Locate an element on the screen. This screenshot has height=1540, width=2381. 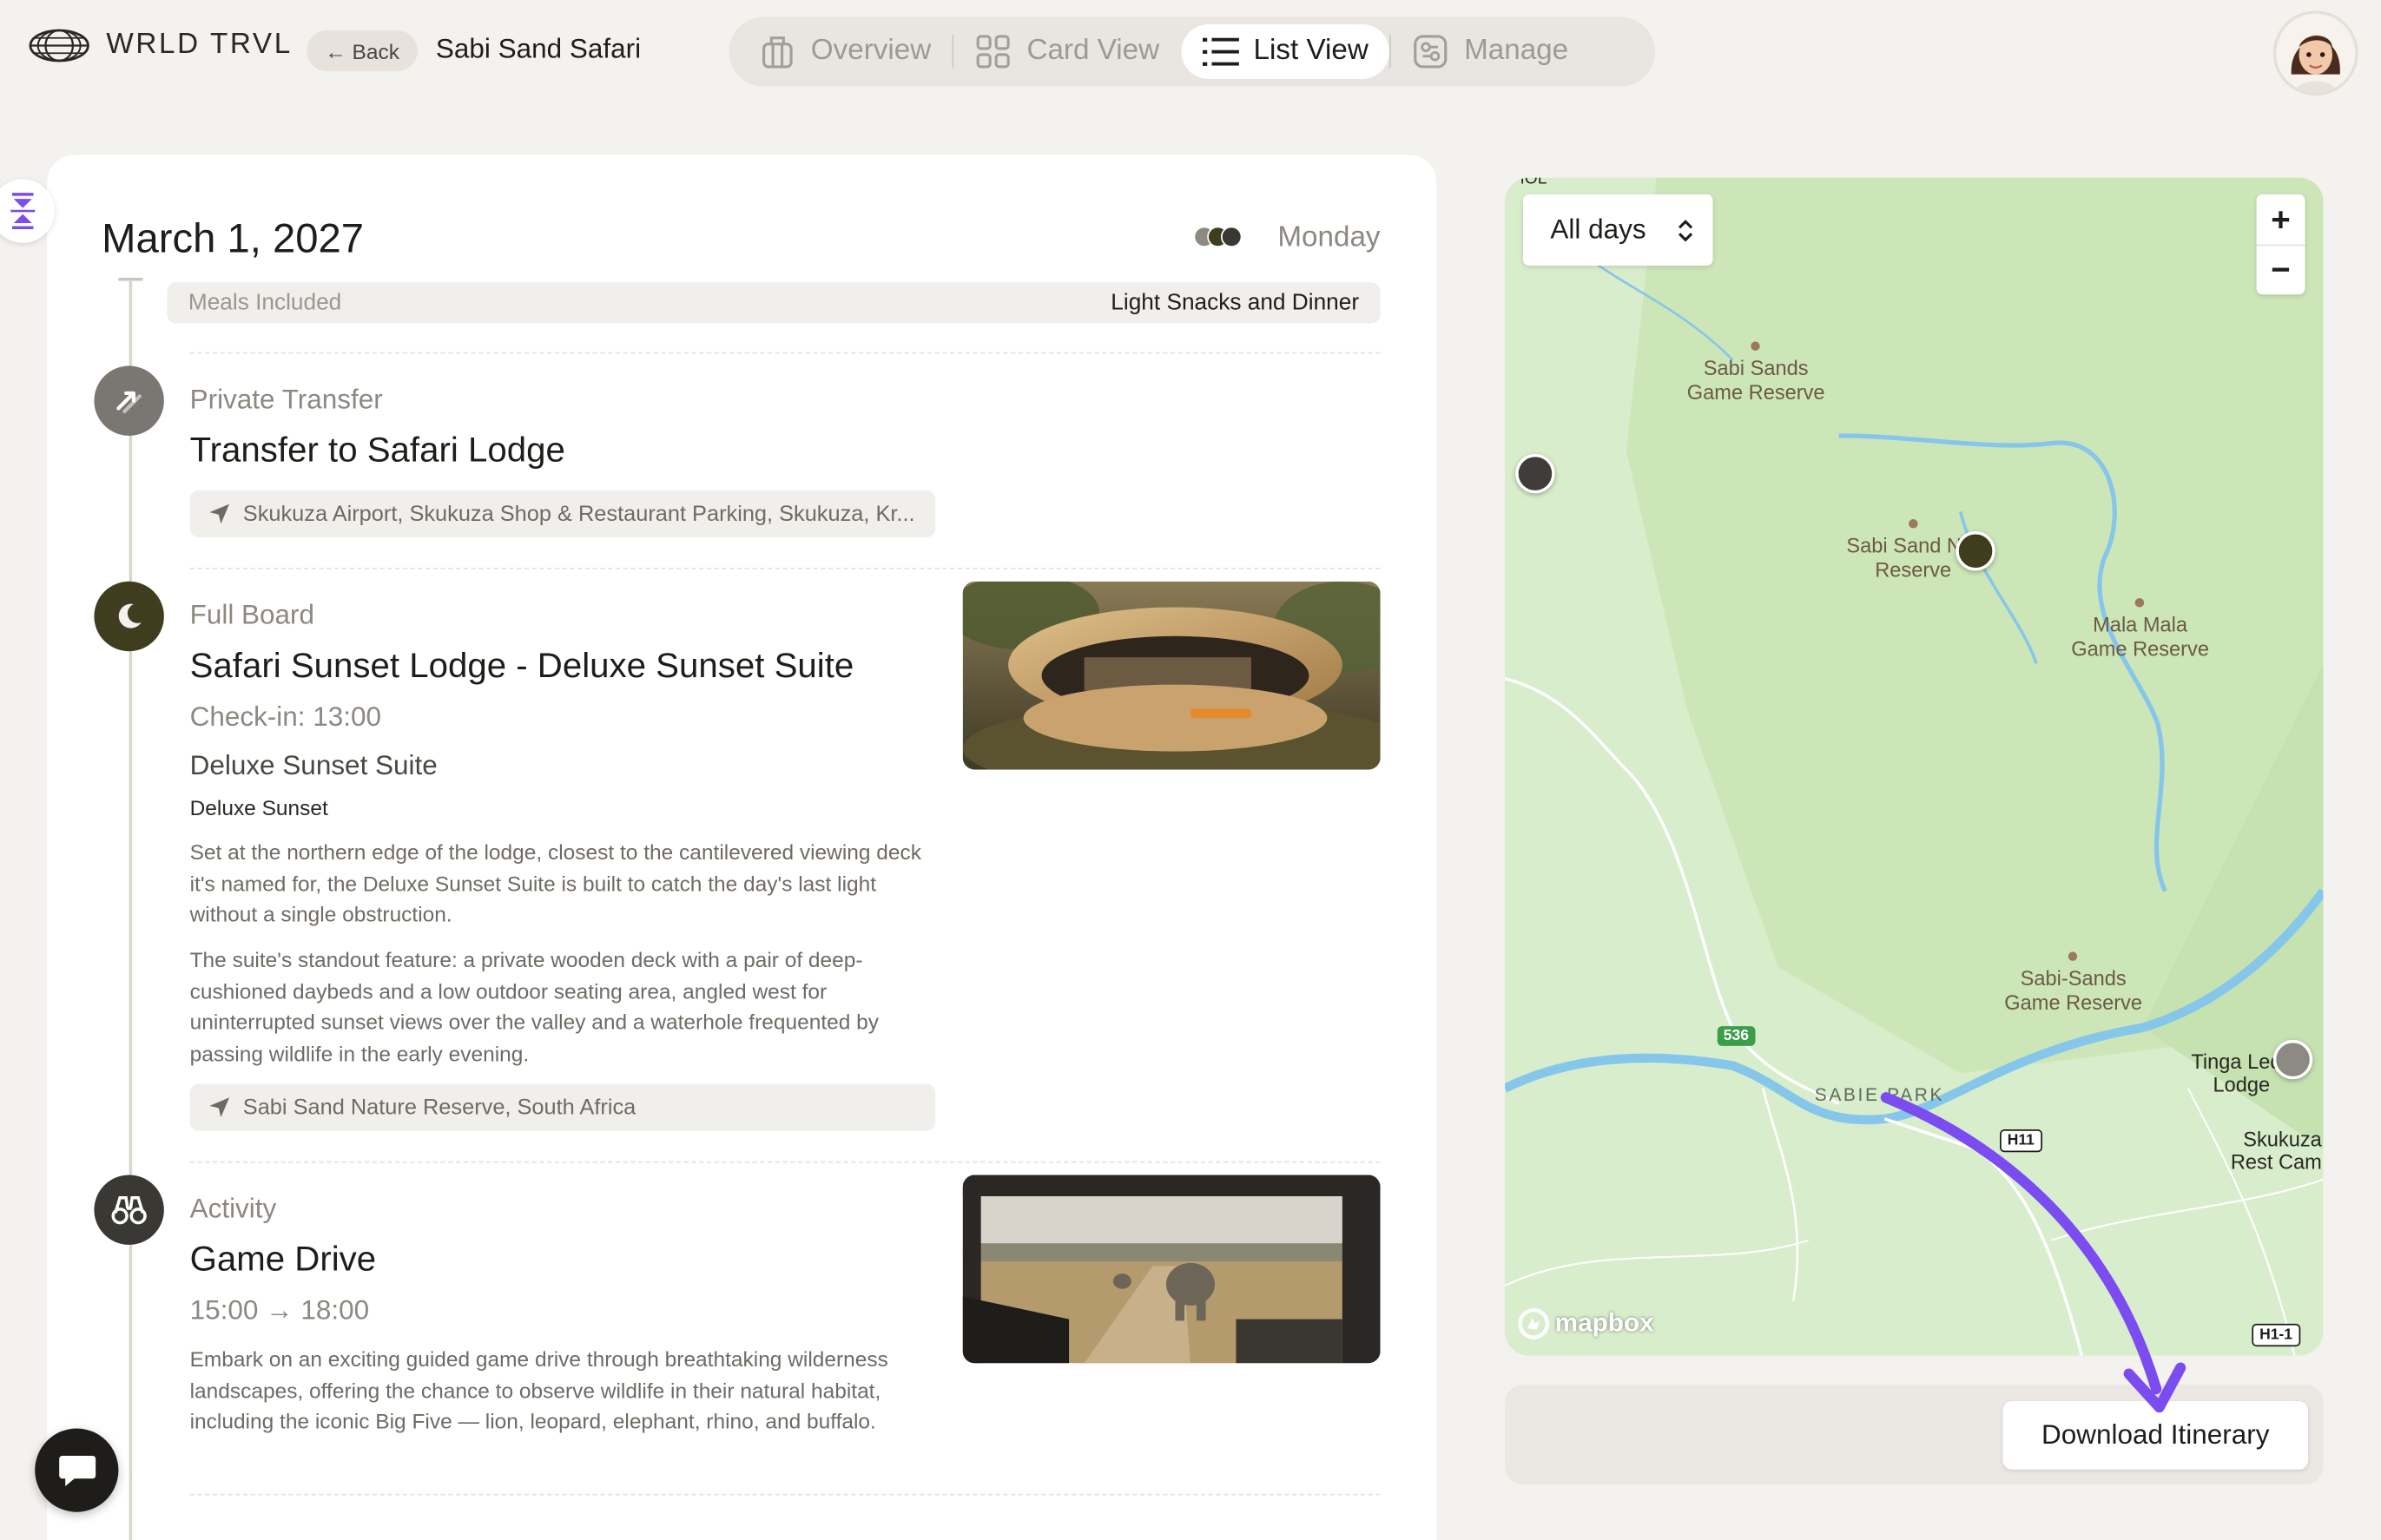
trip-title: Sabi Sand Safari is located at coordinates (538, 49).